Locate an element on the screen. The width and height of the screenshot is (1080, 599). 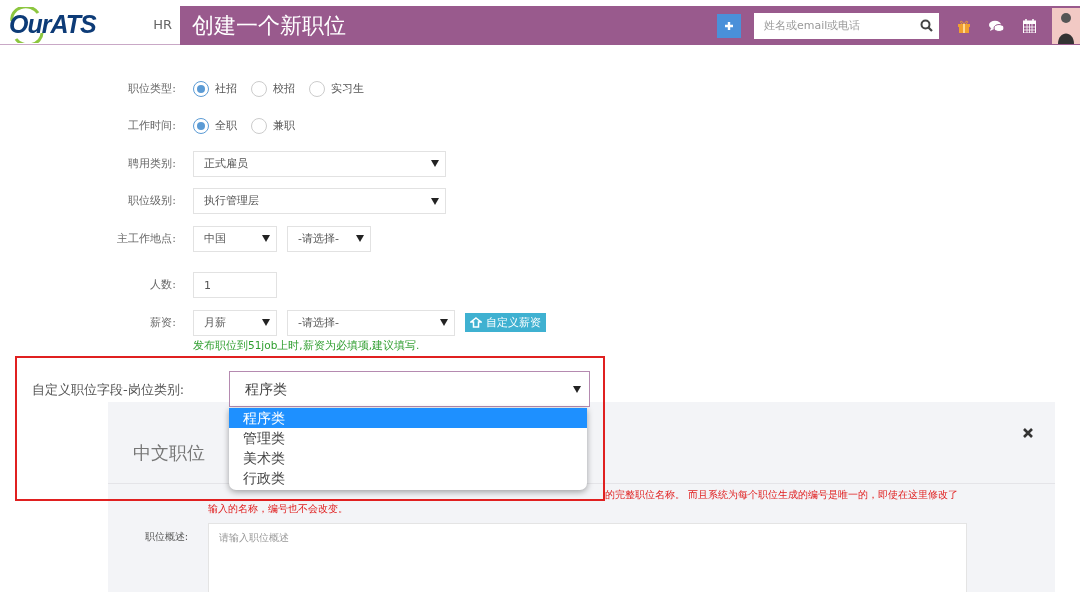
radio-option: 实习生 is located at coordinates (336, 88).